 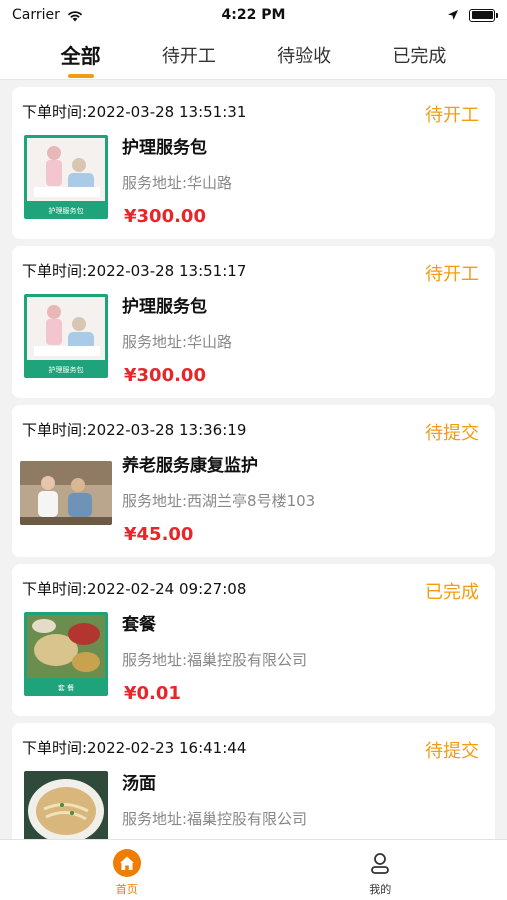 What do you see at coordinates (453, 15) in the screenshot?
I see `location-arrow-icon` at bounding box center [453, 15].